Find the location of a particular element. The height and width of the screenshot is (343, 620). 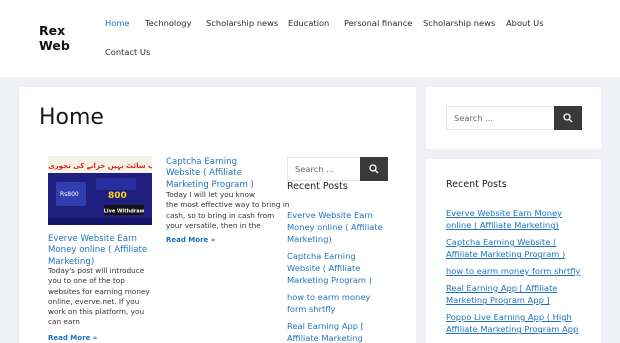

post-title-line: Captcha Earning is located at coordinates (210, 162).